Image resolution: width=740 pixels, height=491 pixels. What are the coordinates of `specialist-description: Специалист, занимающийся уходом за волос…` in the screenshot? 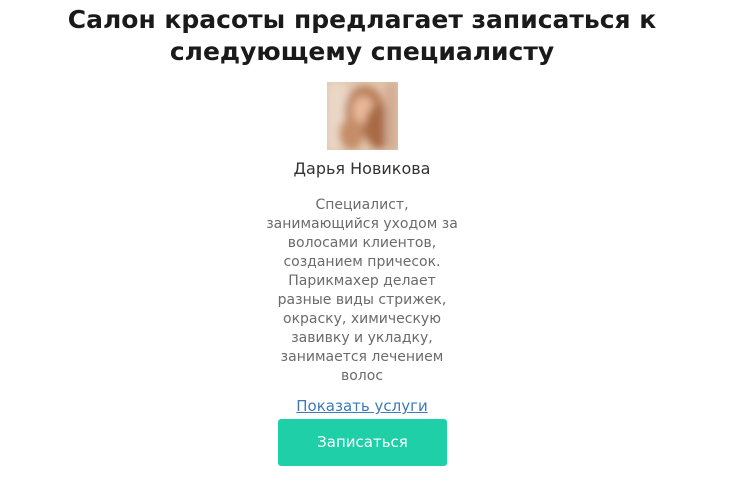 It's located at (362, 290).